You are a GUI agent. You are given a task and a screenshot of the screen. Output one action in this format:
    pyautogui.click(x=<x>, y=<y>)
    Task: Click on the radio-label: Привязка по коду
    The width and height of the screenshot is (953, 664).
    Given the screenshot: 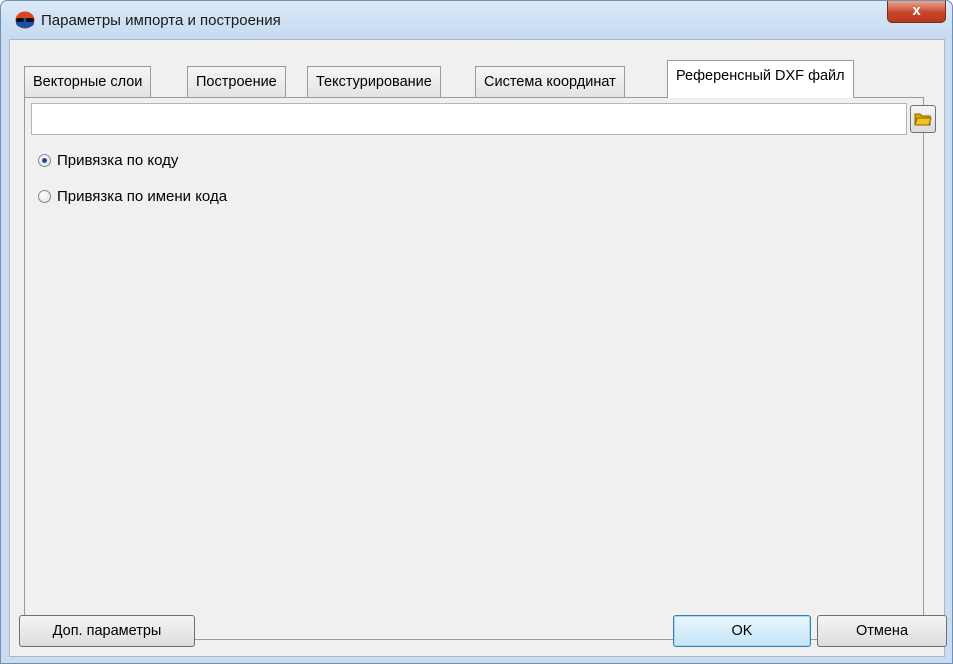 What is the action you would take?
    pyautogui.click(x=118, y=160)
    